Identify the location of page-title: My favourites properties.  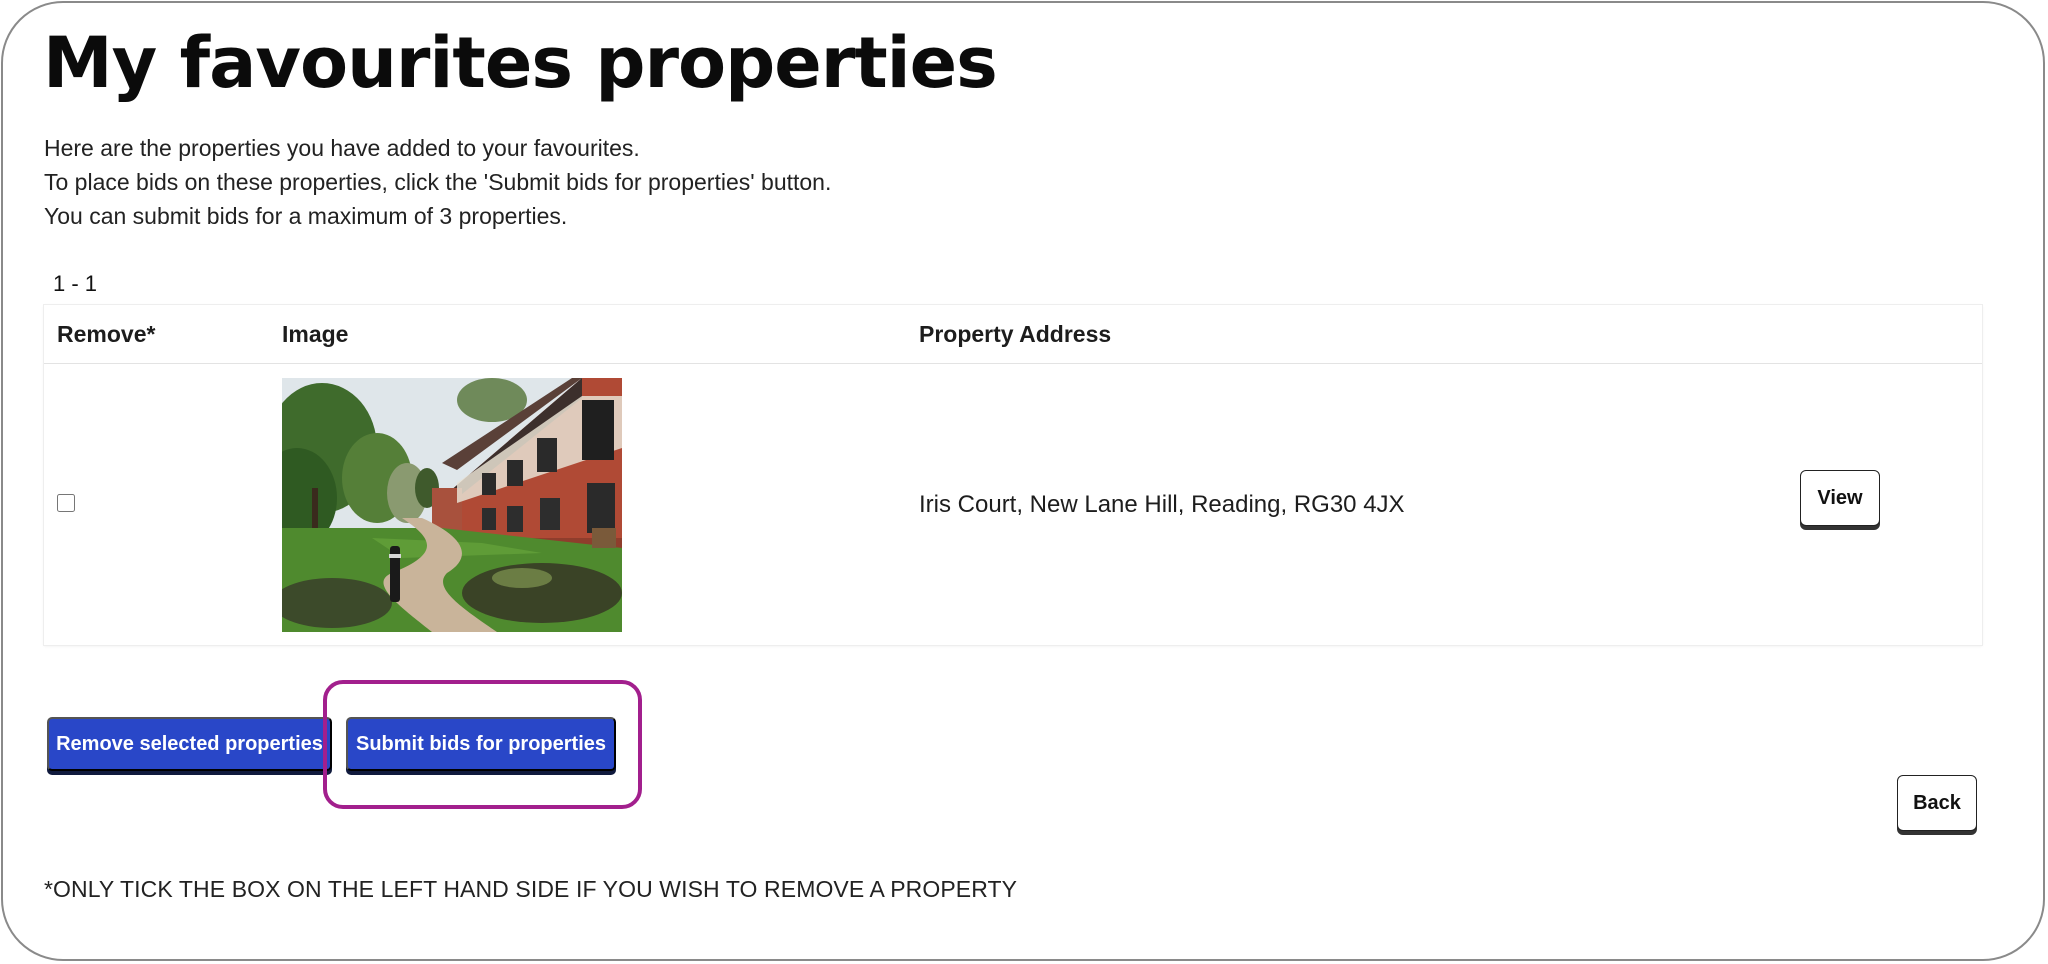
(520, 63).